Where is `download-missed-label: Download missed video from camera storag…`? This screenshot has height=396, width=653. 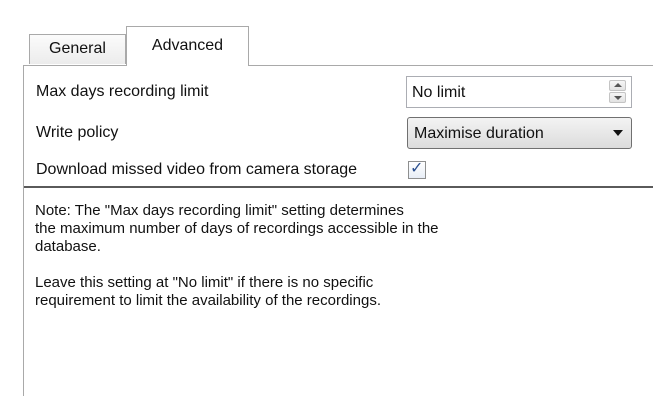 download-missed-label: Download missed video from camera storag… is located at coordinates (197, 169).